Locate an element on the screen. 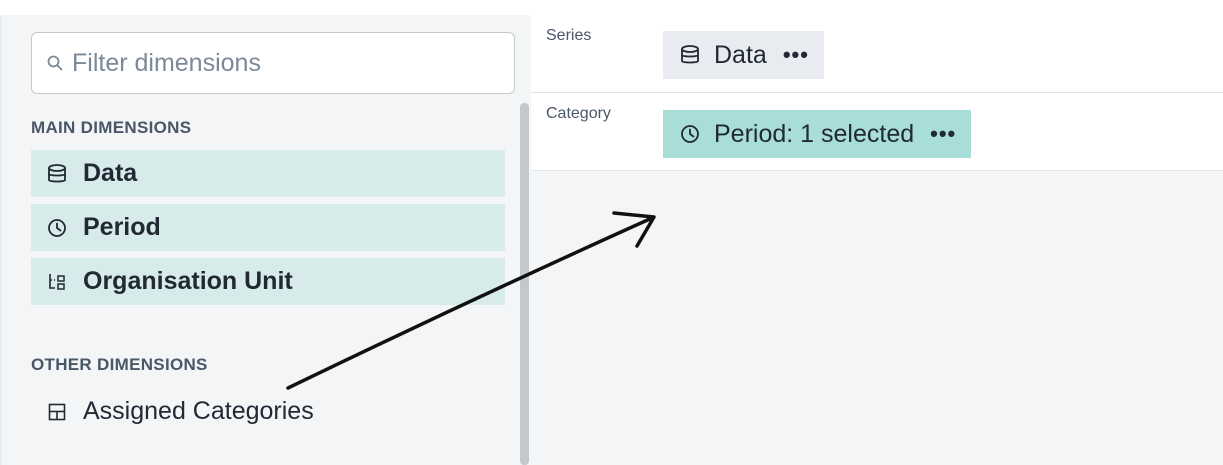 The width and height of the screenshot is (1223, 465). chip-label: Data is located at coordinates (740, 54).